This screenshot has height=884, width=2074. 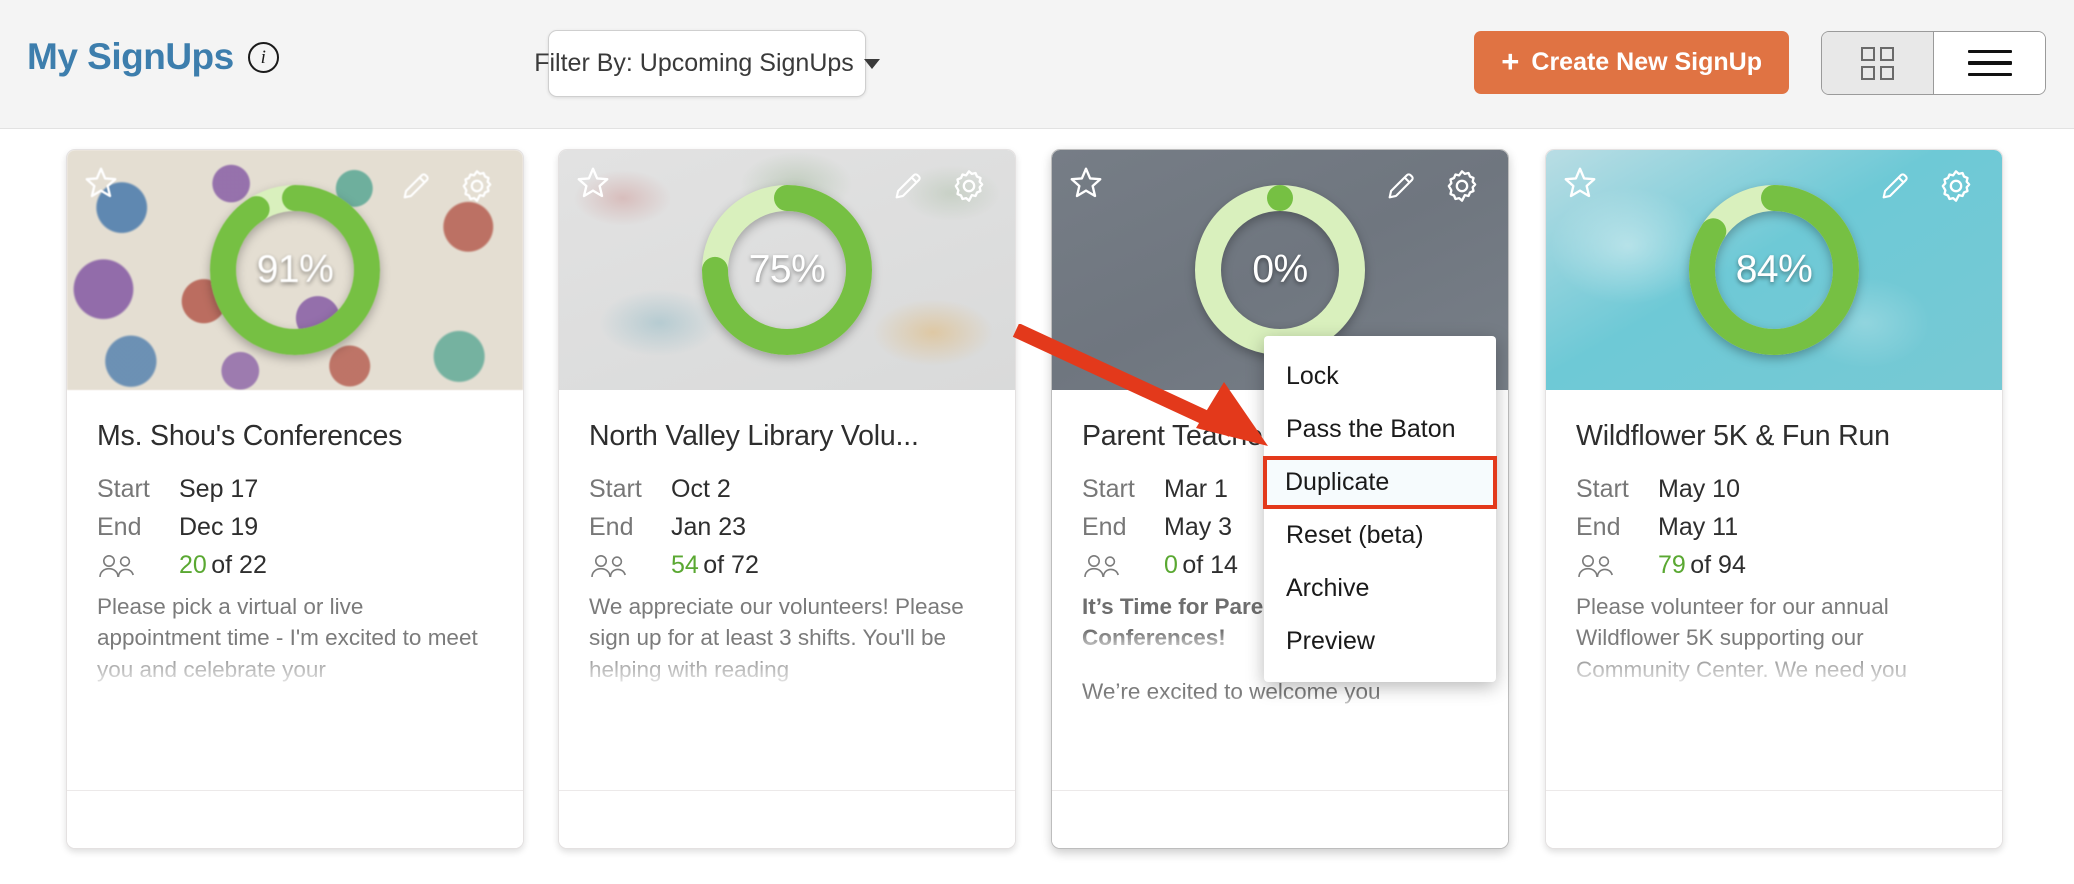 I want to click on start-value: Sep 17, so click(x=219, y=489).